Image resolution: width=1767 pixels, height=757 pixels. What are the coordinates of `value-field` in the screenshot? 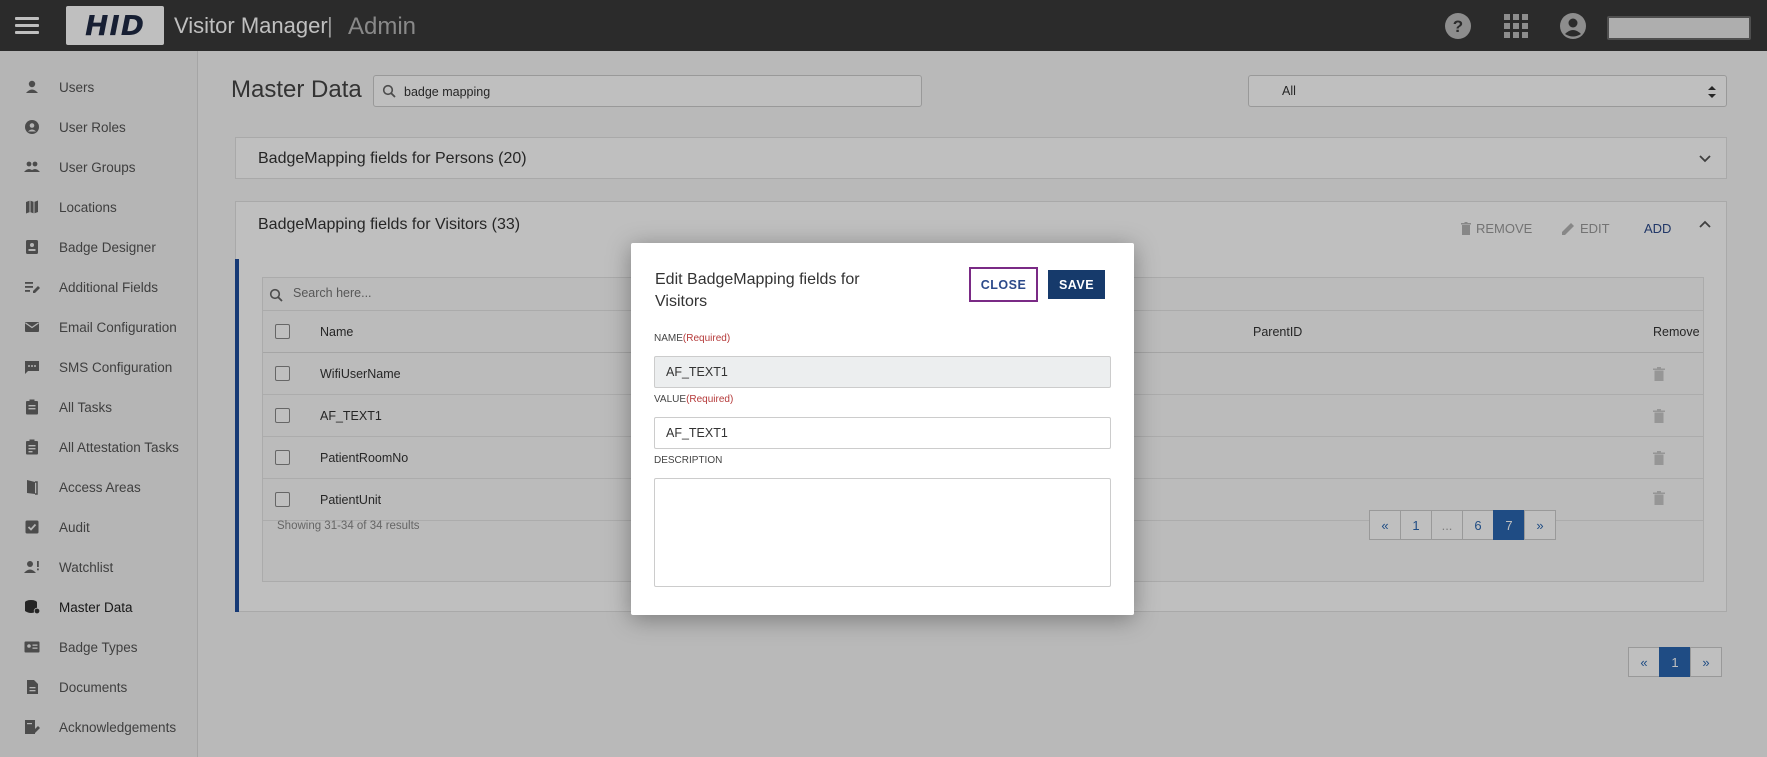 It's located at (882, 433).